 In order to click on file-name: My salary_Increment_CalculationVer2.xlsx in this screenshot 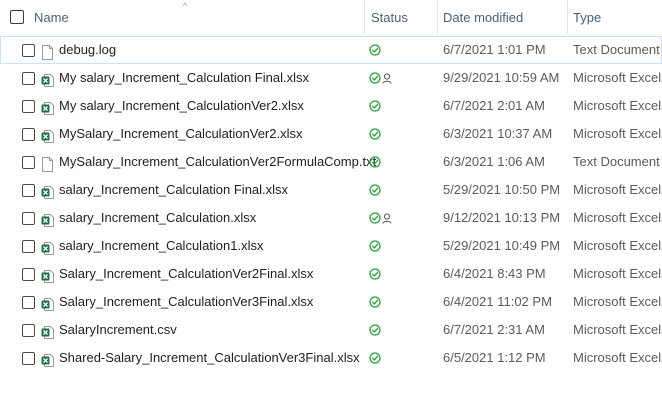, I will do `click(181, 106)`.